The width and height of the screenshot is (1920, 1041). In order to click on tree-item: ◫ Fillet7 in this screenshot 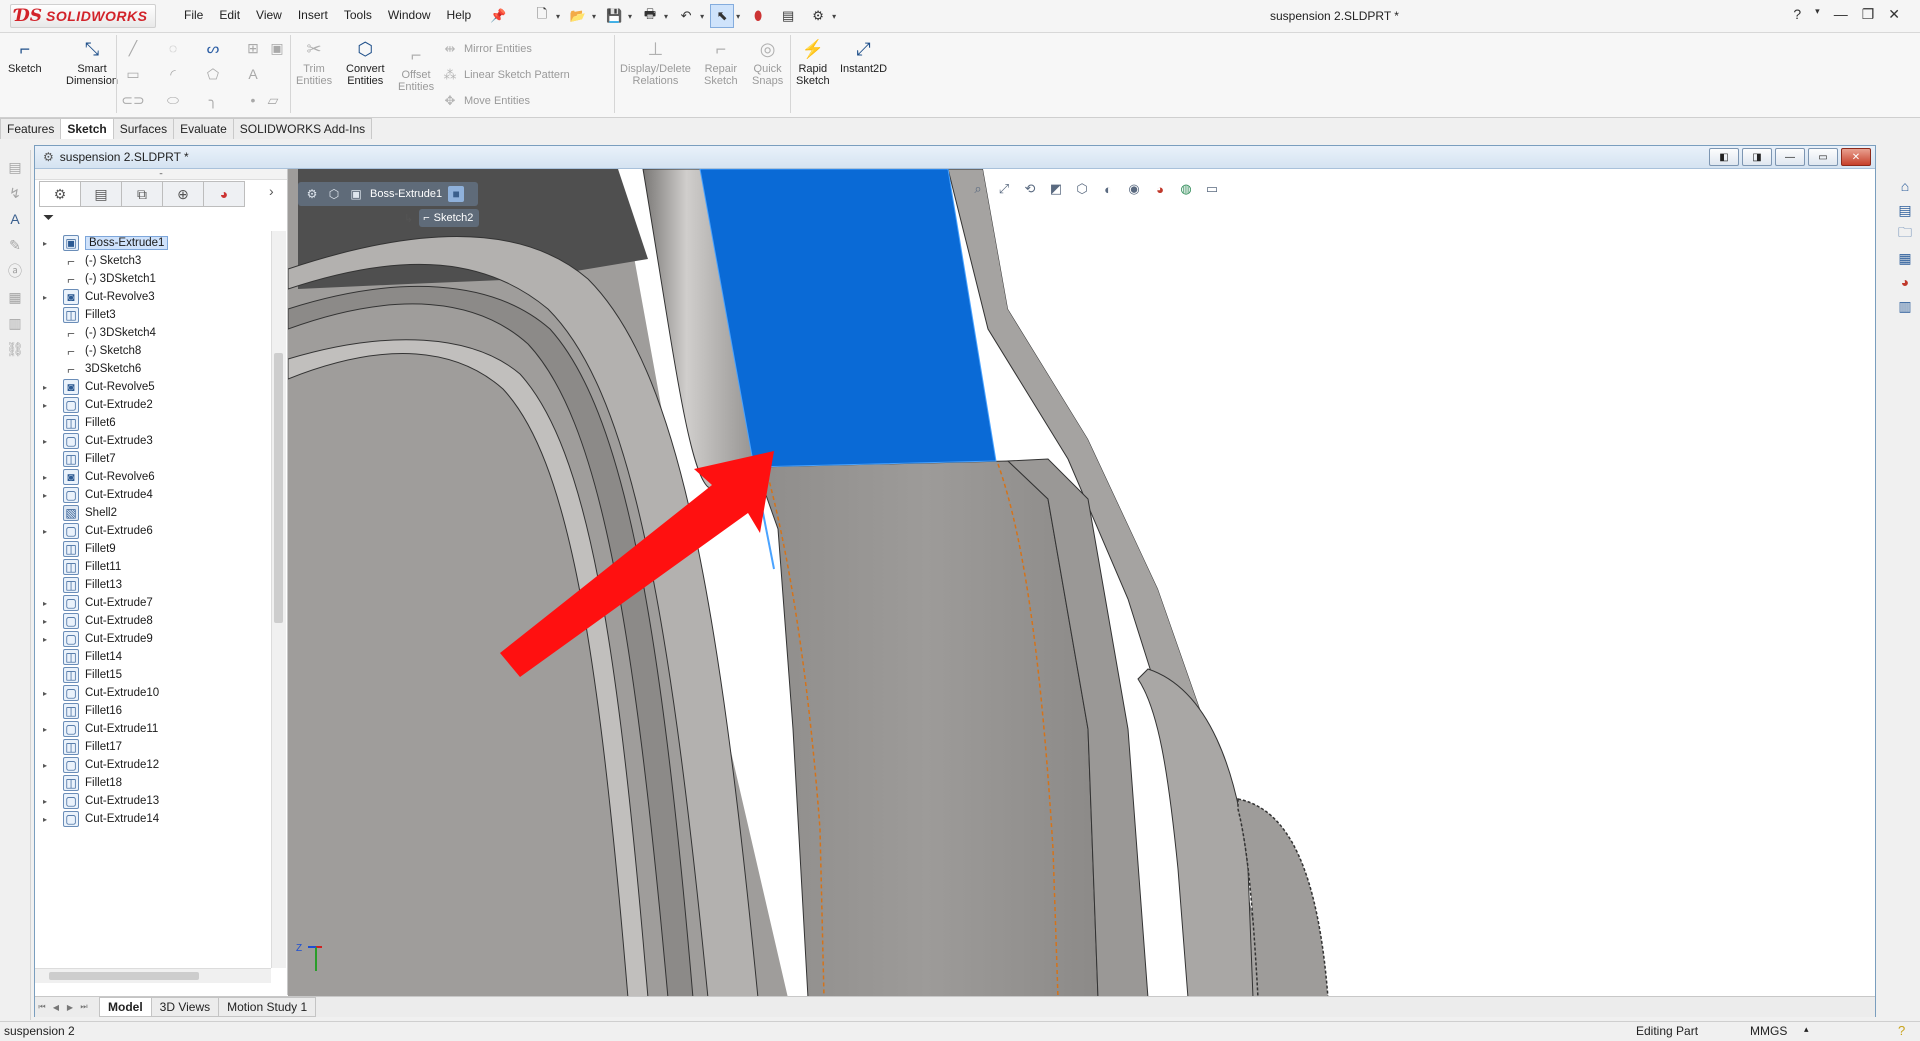, I will do `click(153, 459)`.